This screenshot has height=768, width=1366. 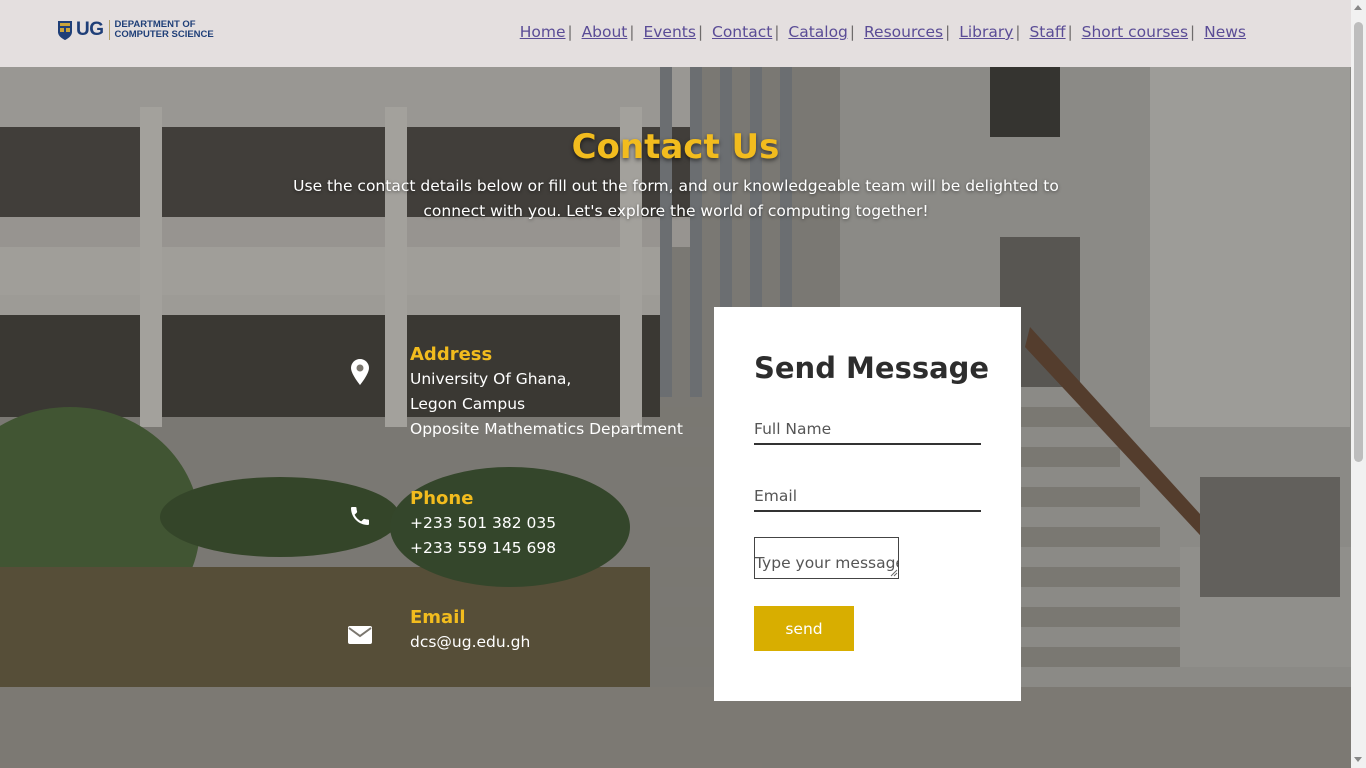 I want to click on nav-link-news: News, so click(x=1225, y=32).